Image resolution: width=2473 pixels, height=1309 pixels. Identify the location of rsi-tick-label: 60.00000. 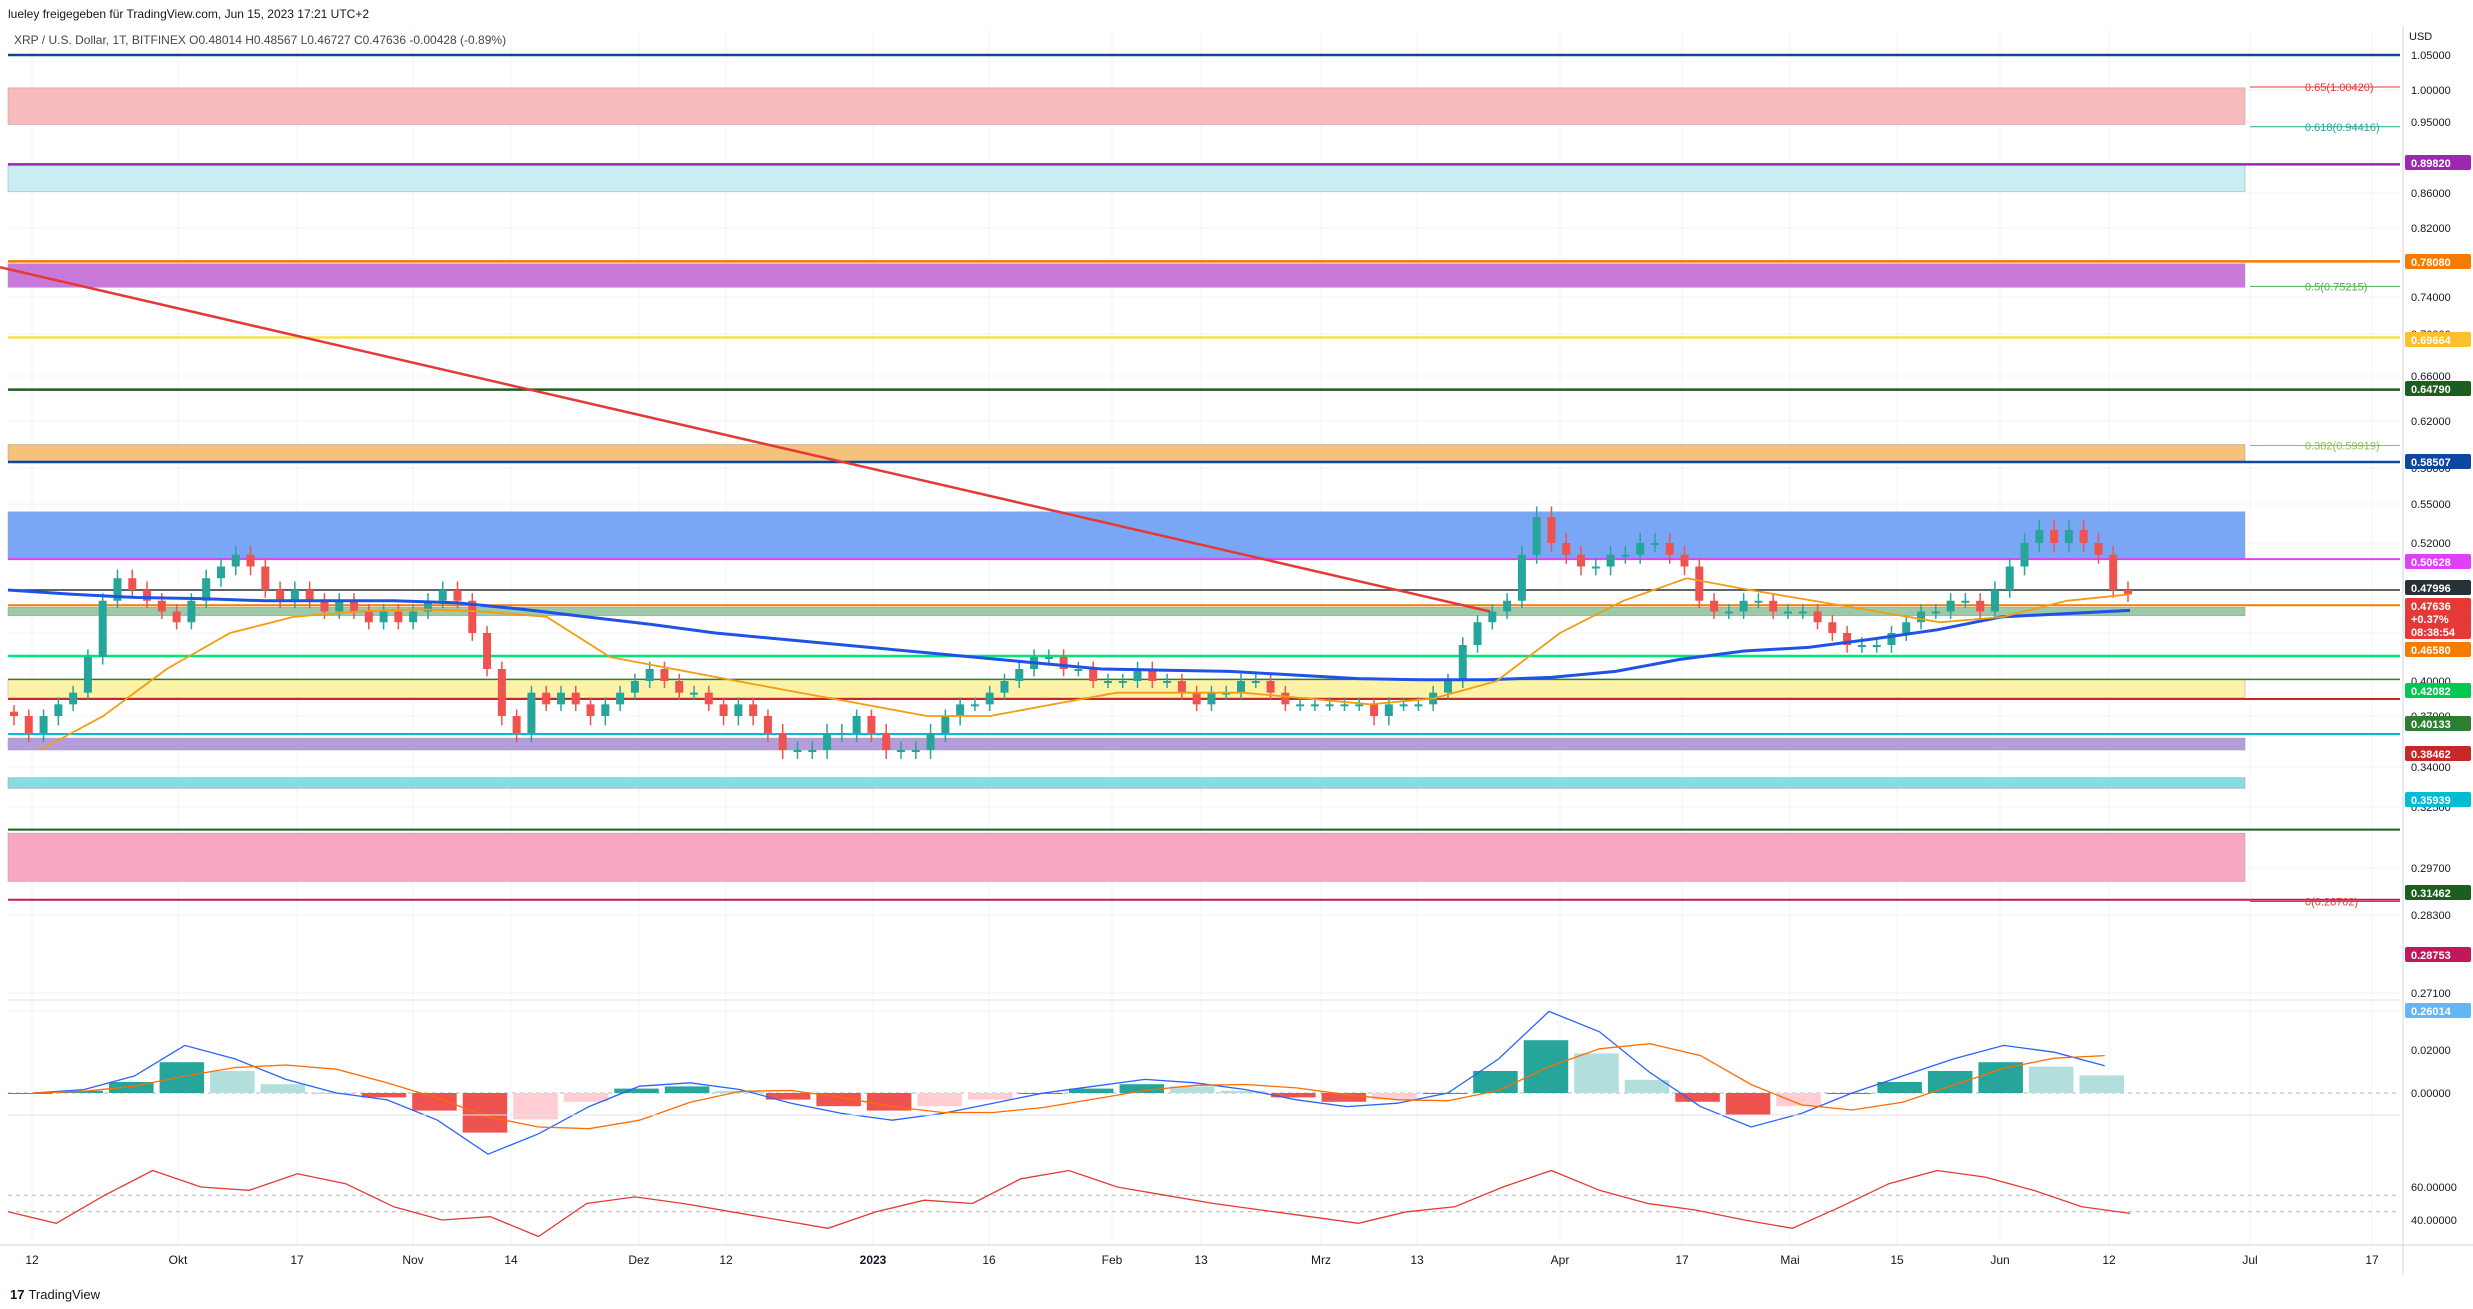
(2434, 1188).